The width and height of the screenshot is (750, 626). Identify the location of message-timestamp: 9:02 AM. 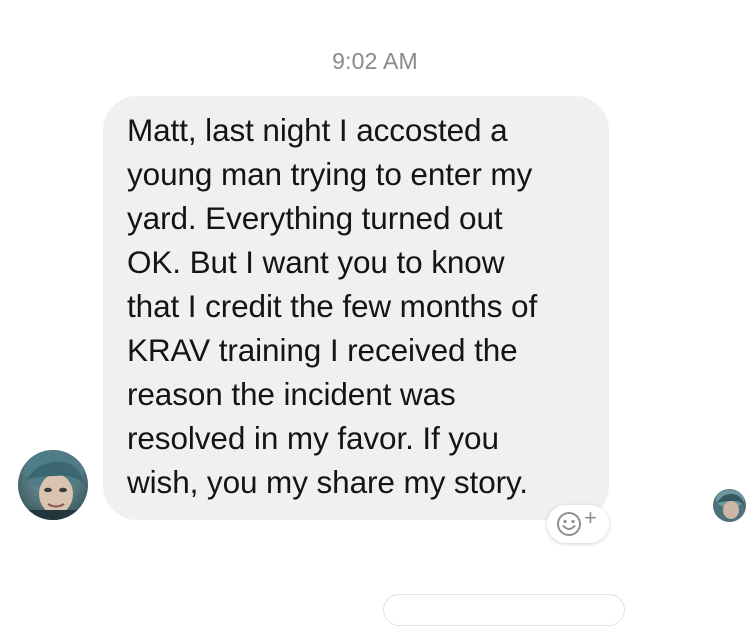
(375, 61).